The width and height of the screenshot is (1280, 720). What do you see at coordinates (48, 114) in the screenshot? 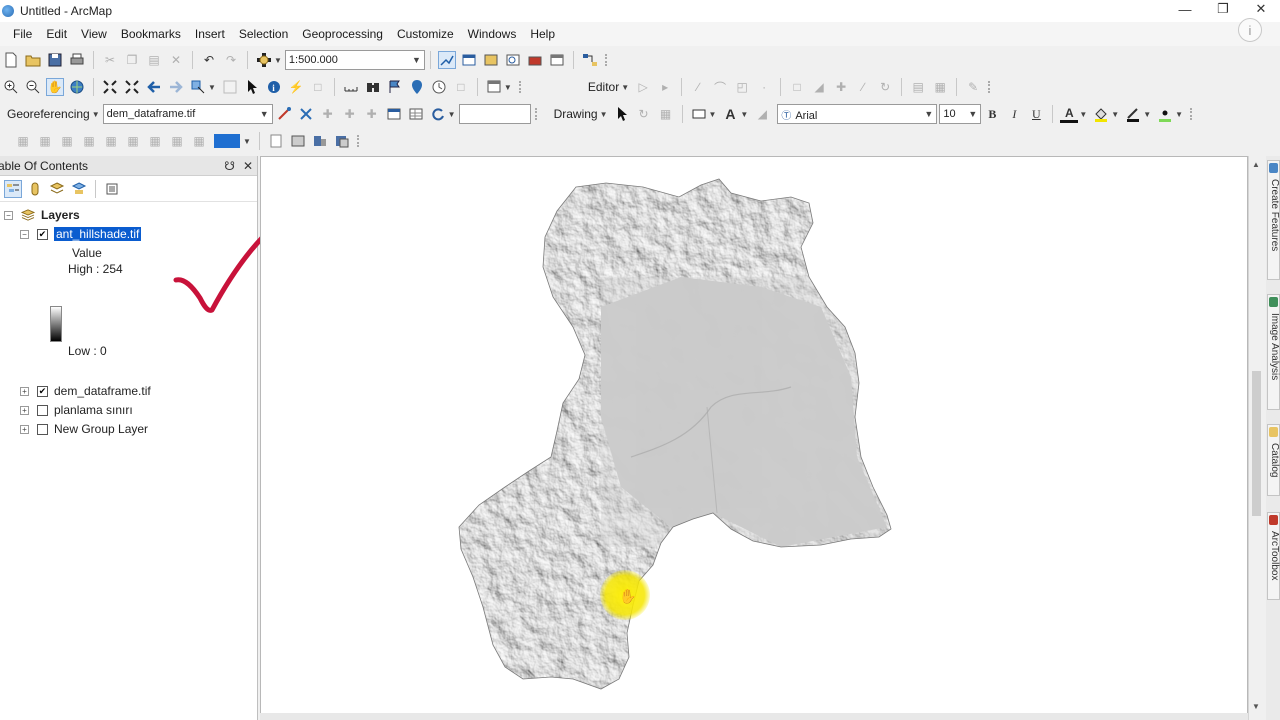
I see `georeferencing-menu: Georeferencing` at bounding box center [48, 114].